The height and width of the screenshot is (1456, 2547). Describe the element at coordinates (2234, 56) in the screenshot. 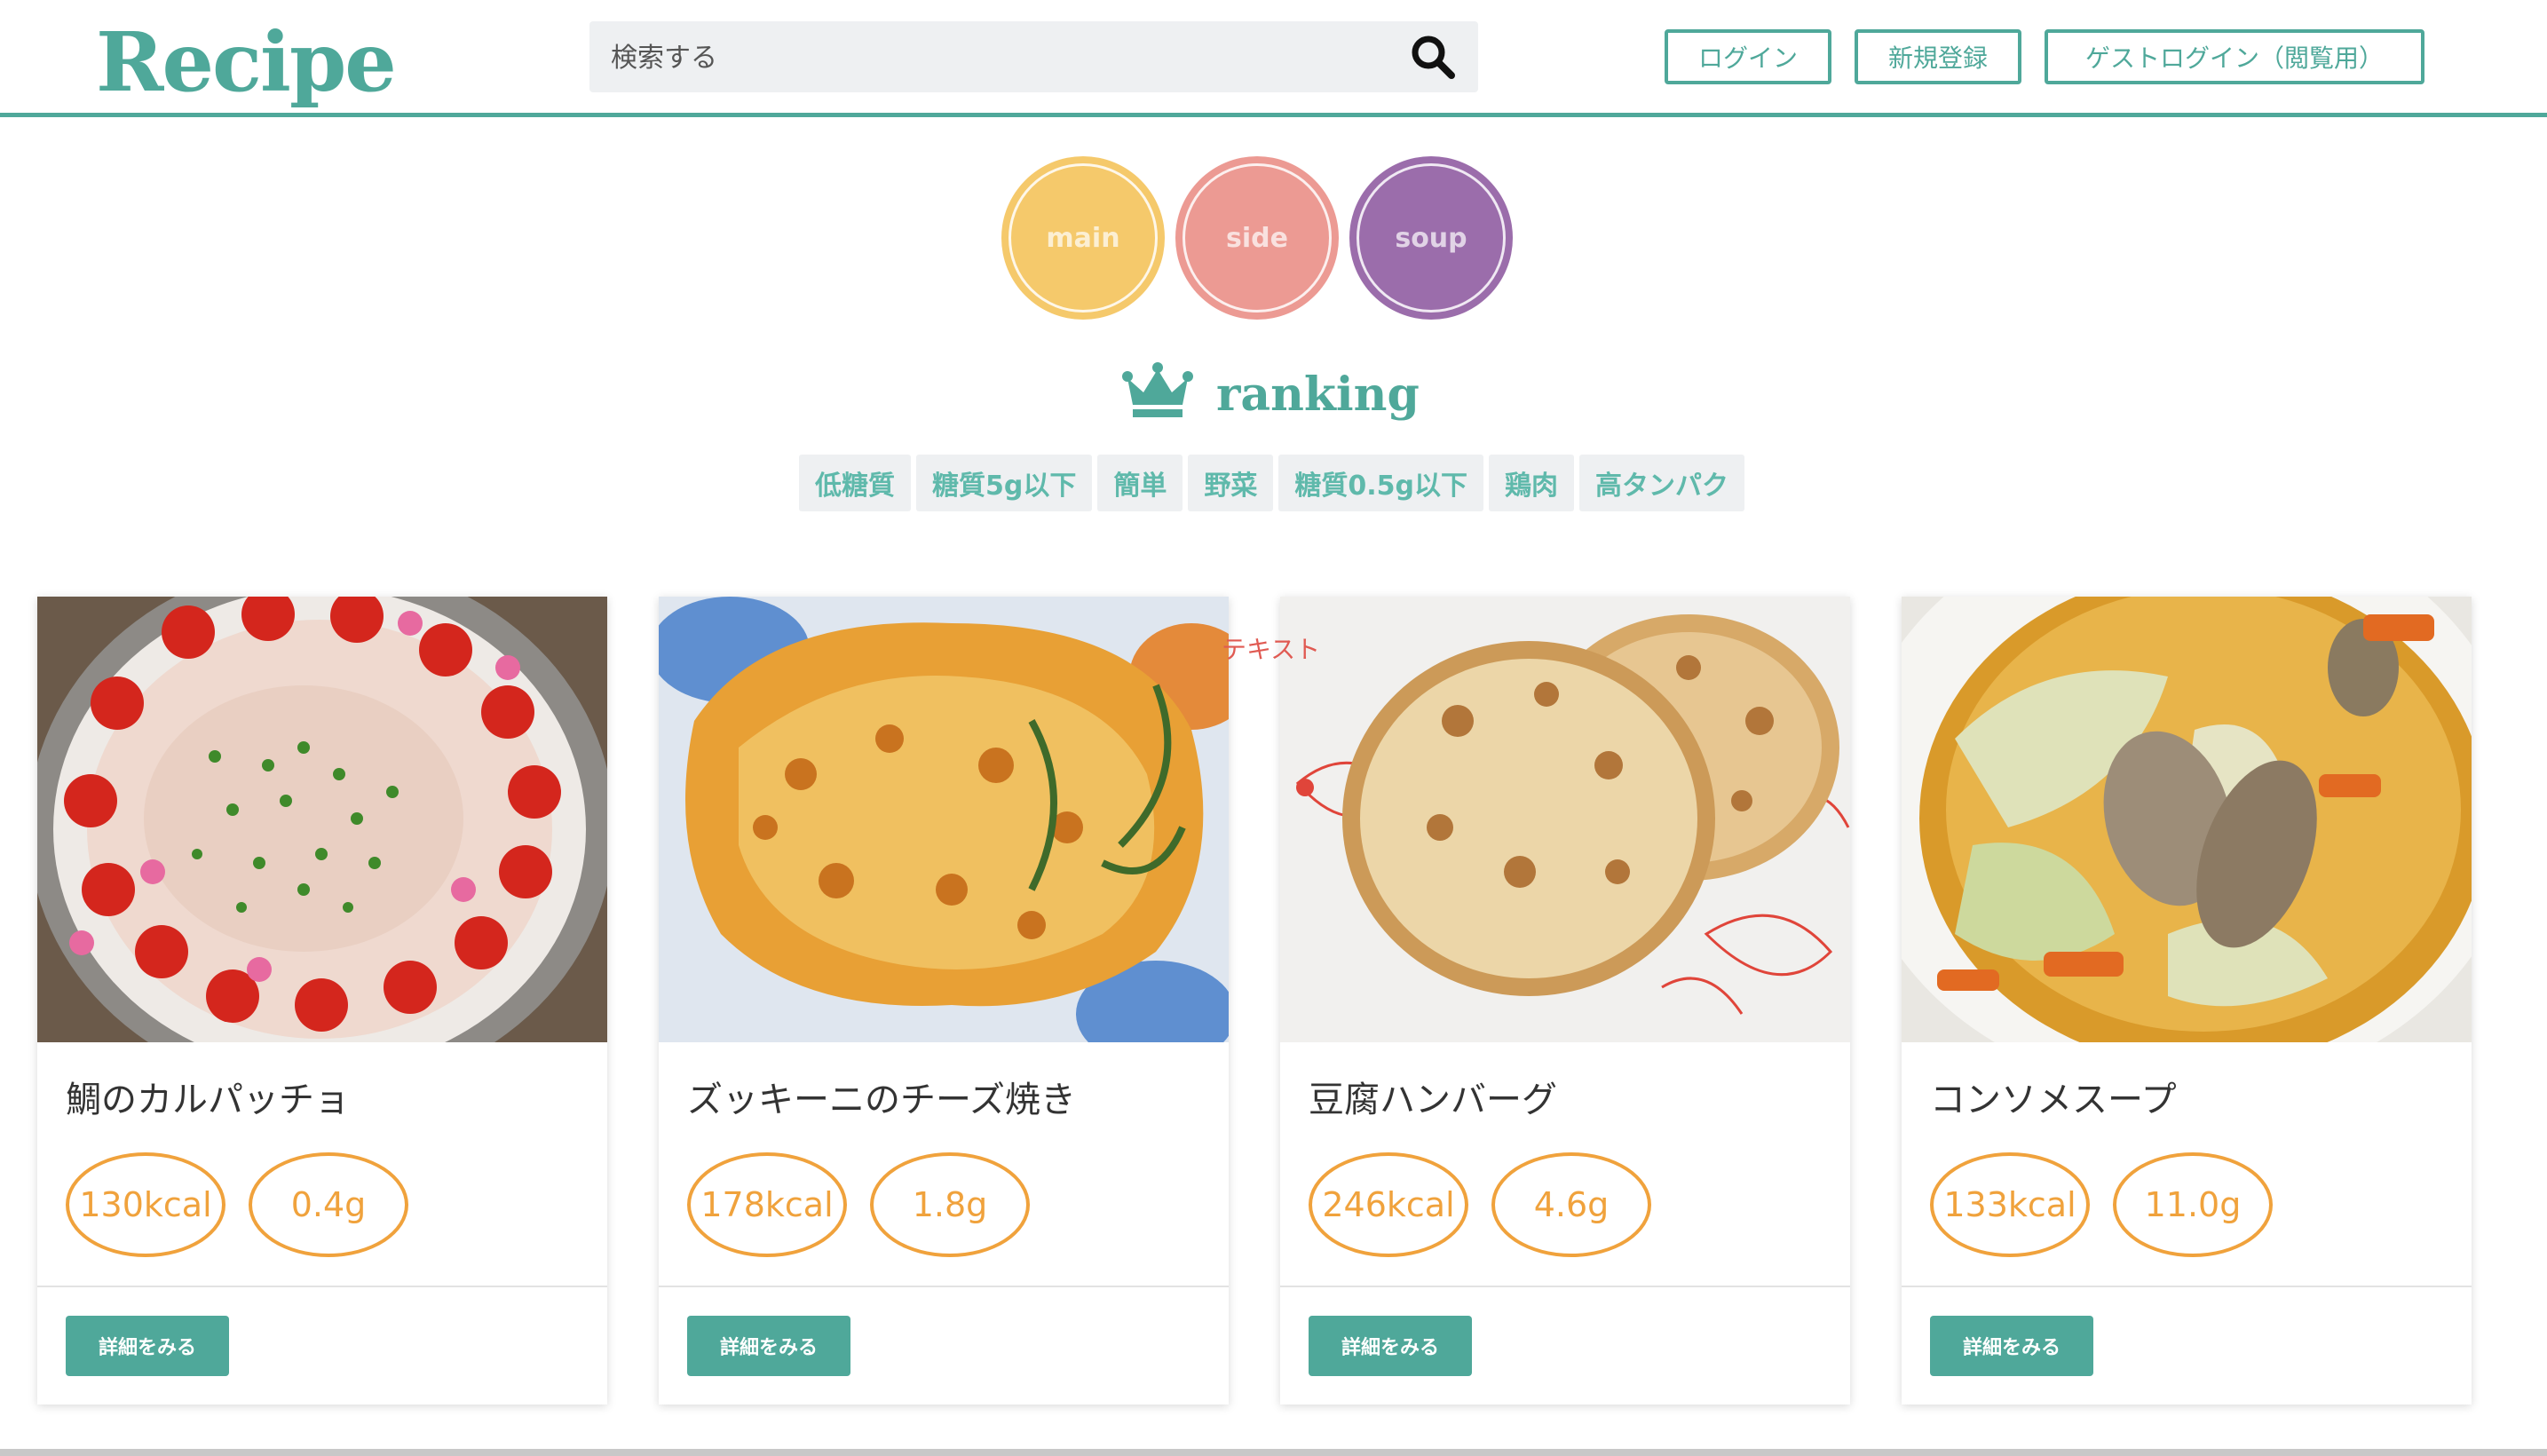

I see `guest-login-button: ゲストログイン（閲覧用）` at that location.